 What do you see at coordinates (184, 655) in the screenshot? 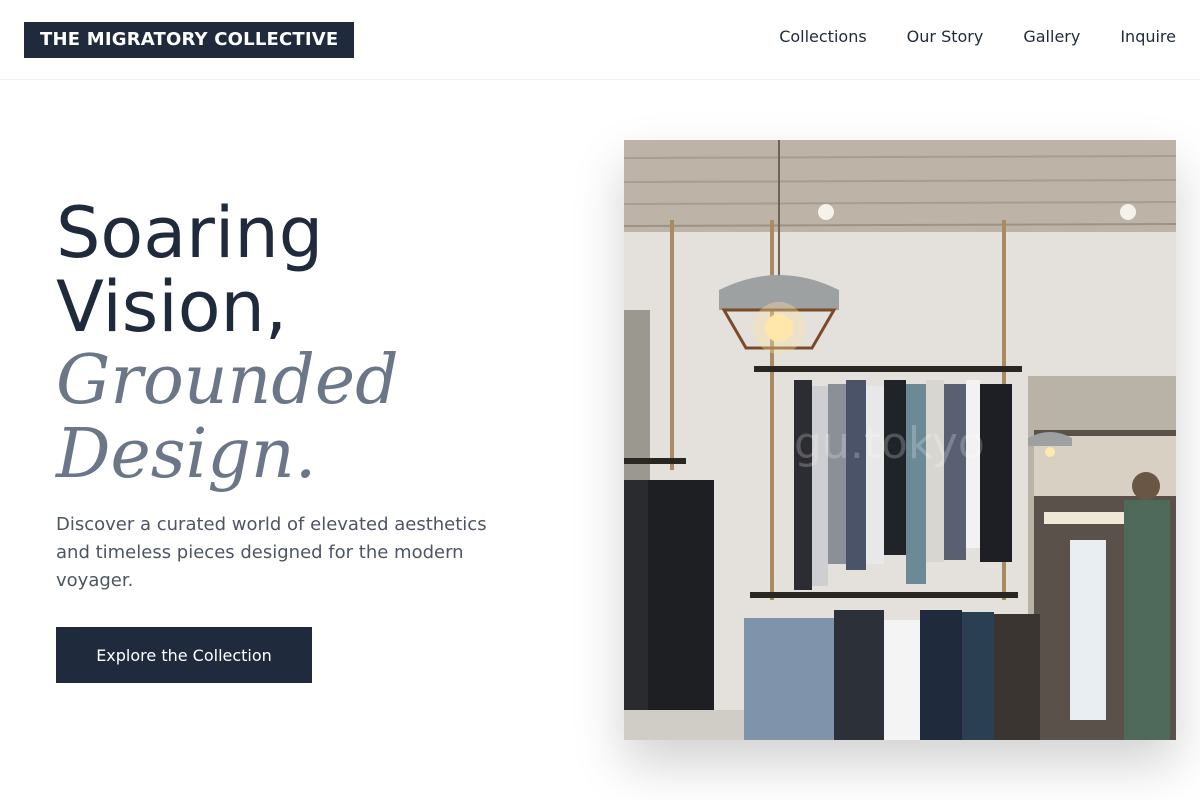
I see `explore-collection-button: Explore the Collection` at bounding box center [184, 655].